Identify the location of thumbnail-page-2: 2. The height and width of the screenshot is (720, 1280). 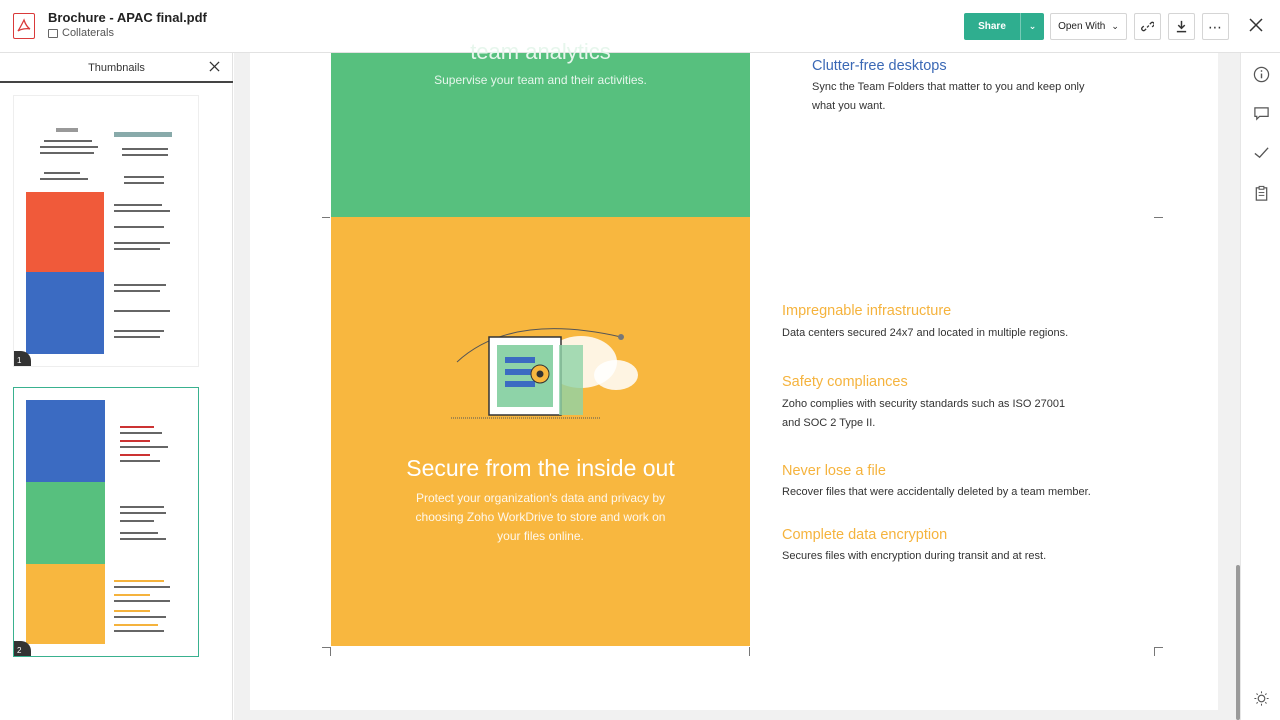
(106, 522).